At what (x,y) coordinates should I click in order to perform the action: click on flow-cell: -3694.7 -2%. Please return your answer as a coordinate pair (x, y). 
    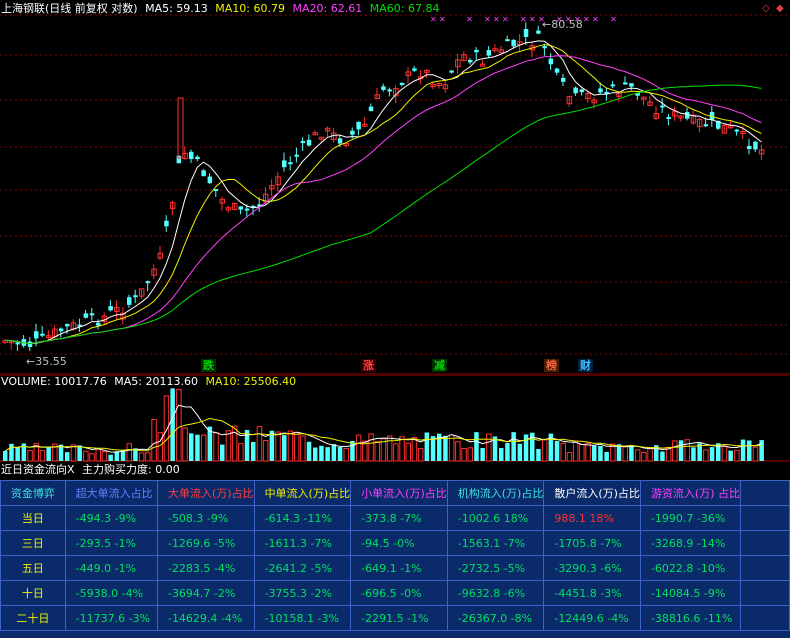
    Looking at the image, I should click on (205, 593).